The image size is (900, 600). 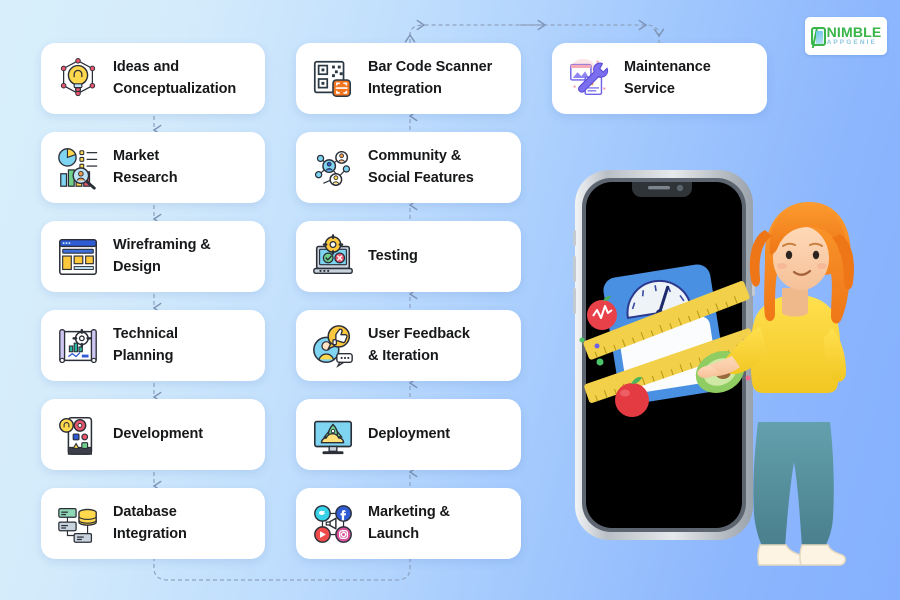 I want to click on flow-card-technical-planning: Technical Planning, so click(x=153, y=345).